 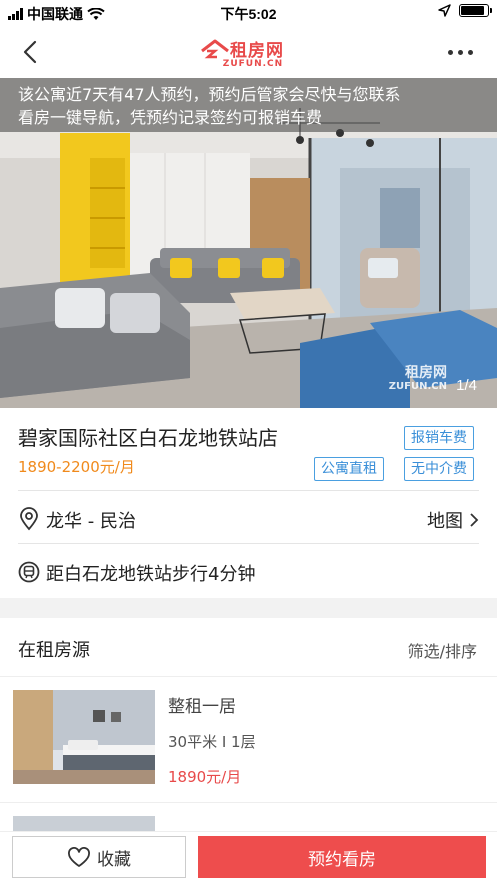 I want to click on logo-subtext: ZUFUN.CN, so click(x=253, y=64).